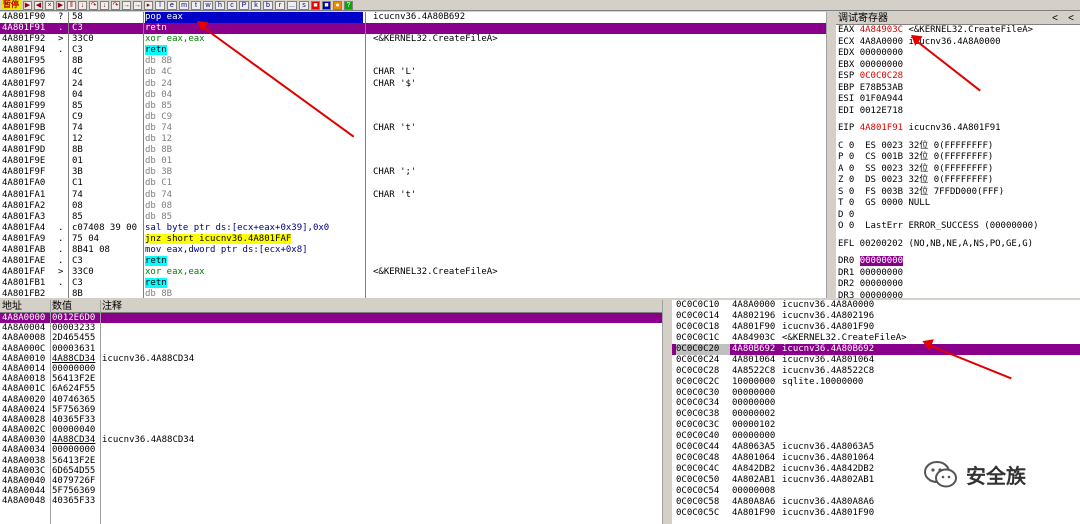 The width and height of the screenshot is (1080, 524). I want to click on disassembly-row: 4A801F98 04 db 04, so click(416, 95).